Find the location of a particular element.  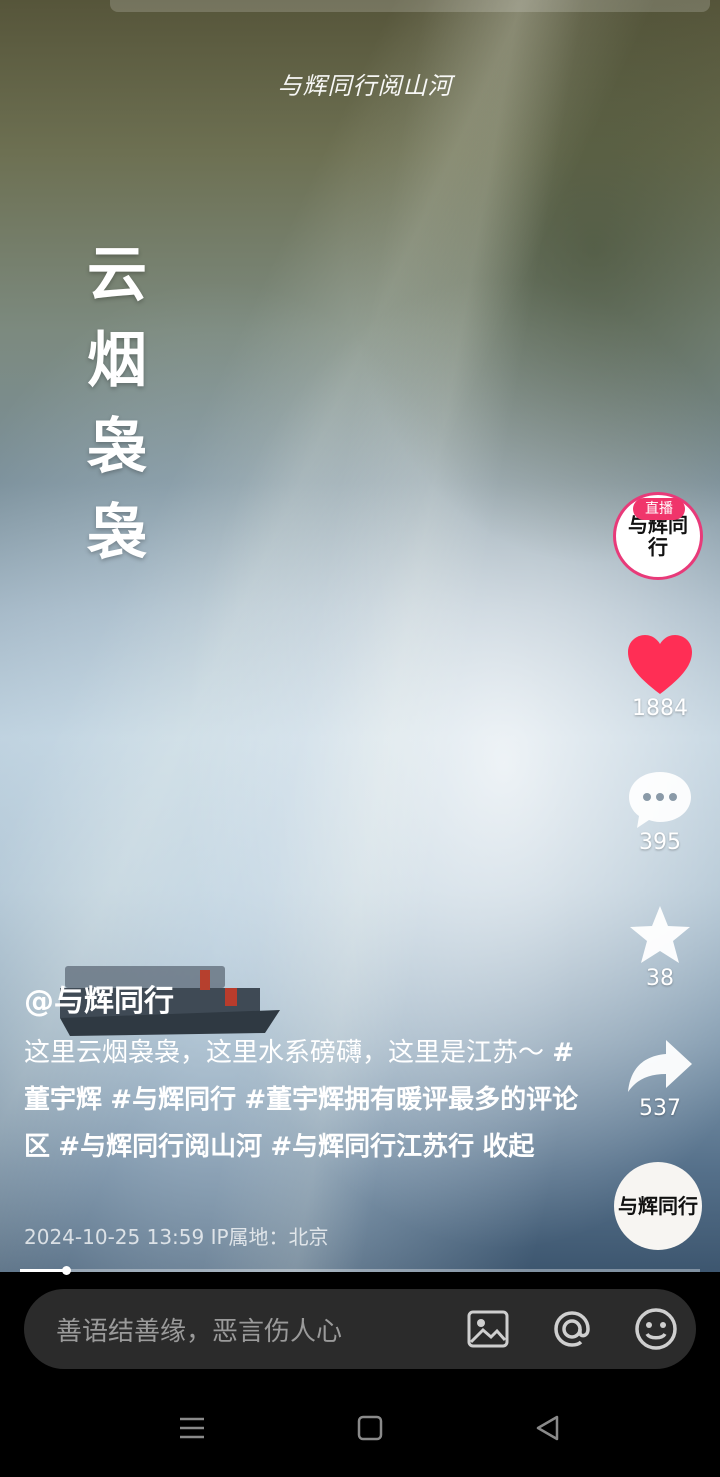

video-title-char: 烟 is located at coordinates (117, 361).